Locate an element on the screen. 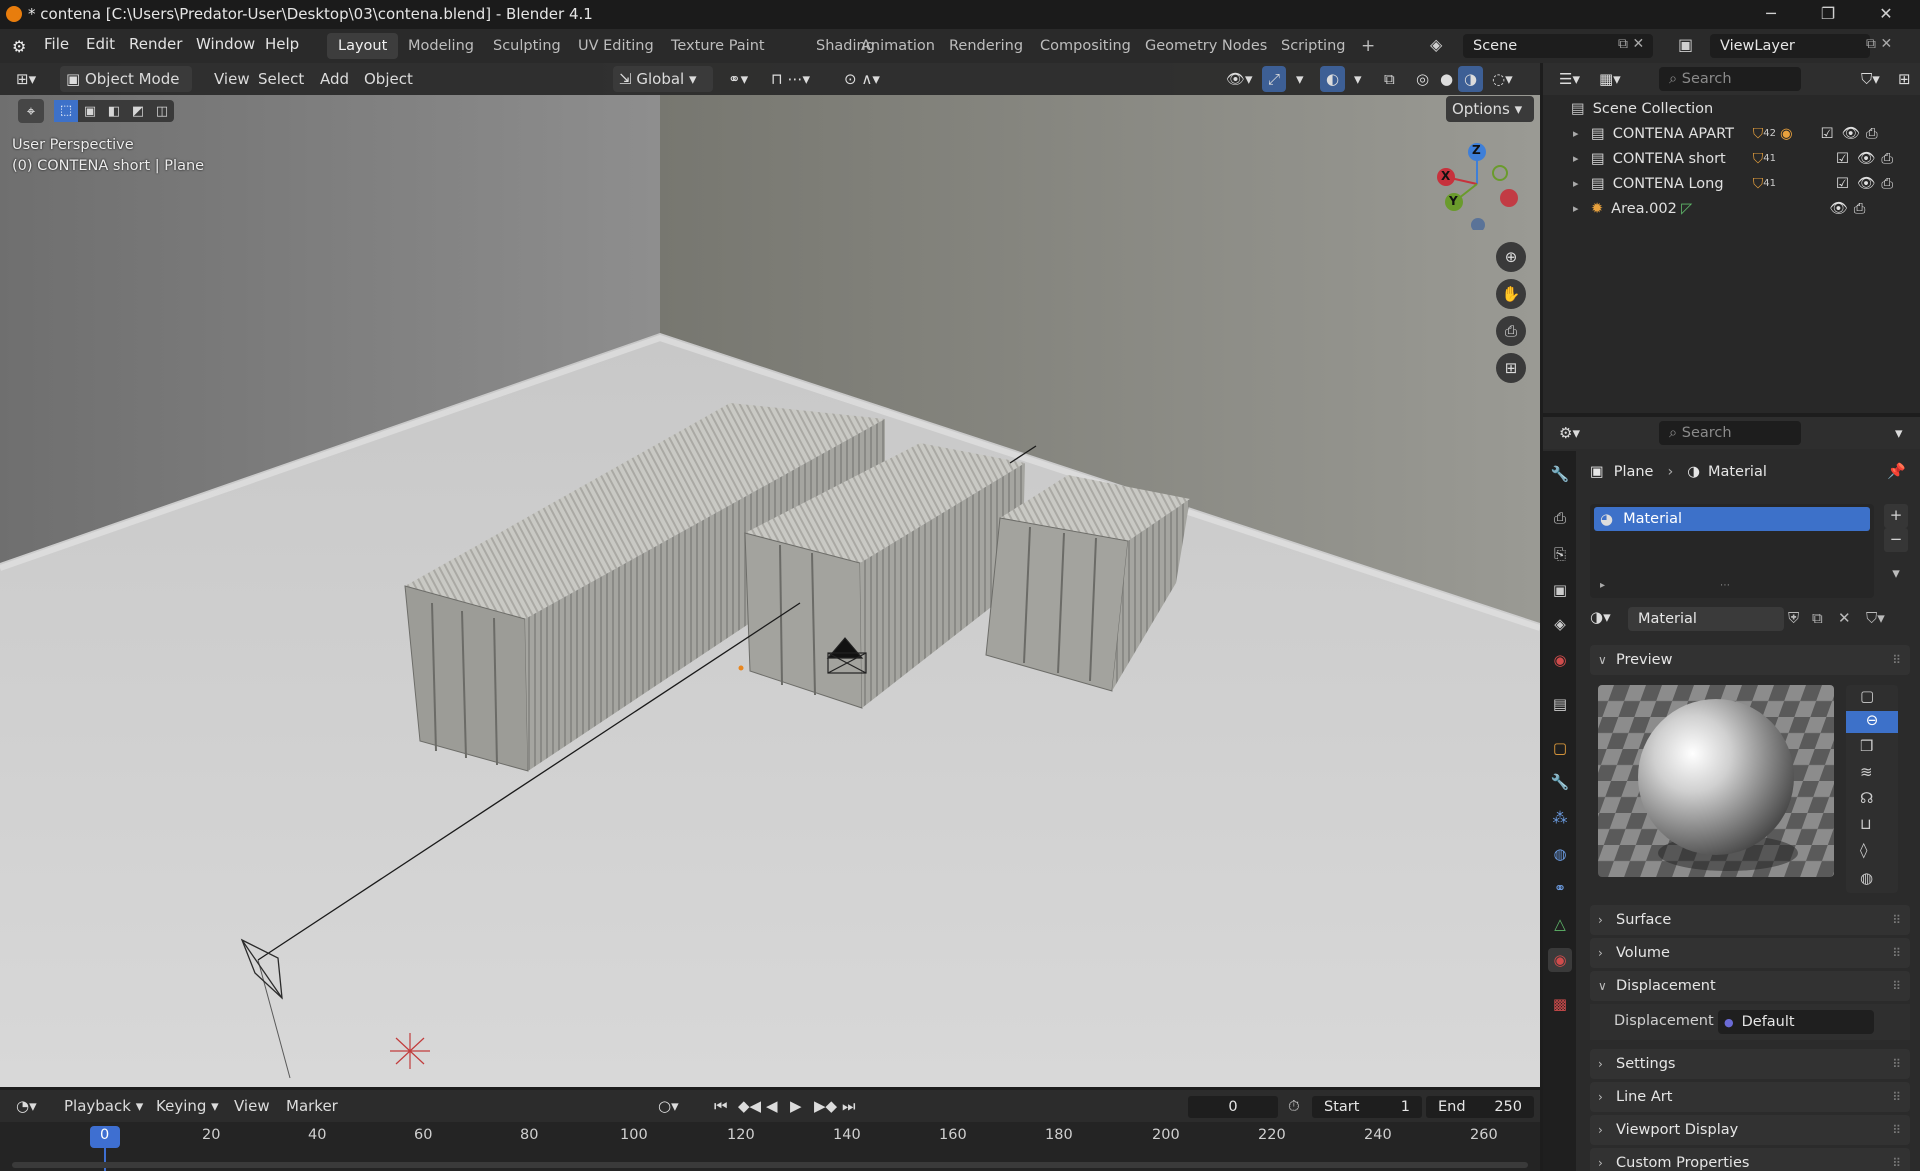 This screenshot has height=1171, width=1920. preview-cube-icon: ❒ is located at coordinates (1866, 746).